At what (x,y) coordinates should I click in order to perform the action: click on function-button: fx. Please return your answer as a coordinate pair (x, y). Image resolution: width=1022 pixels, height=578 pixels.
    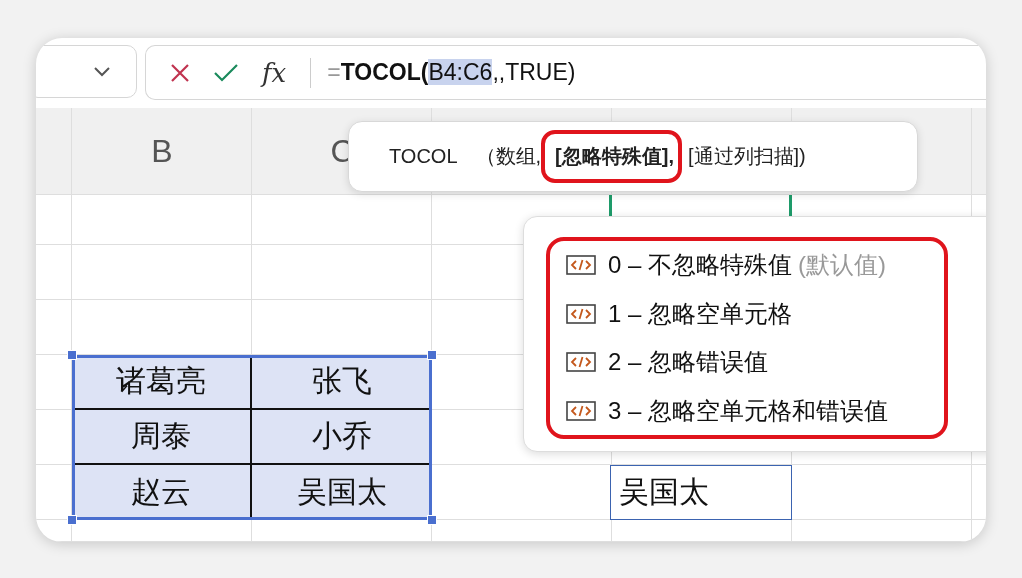
    Looking at the image, I should click on (274, 72).